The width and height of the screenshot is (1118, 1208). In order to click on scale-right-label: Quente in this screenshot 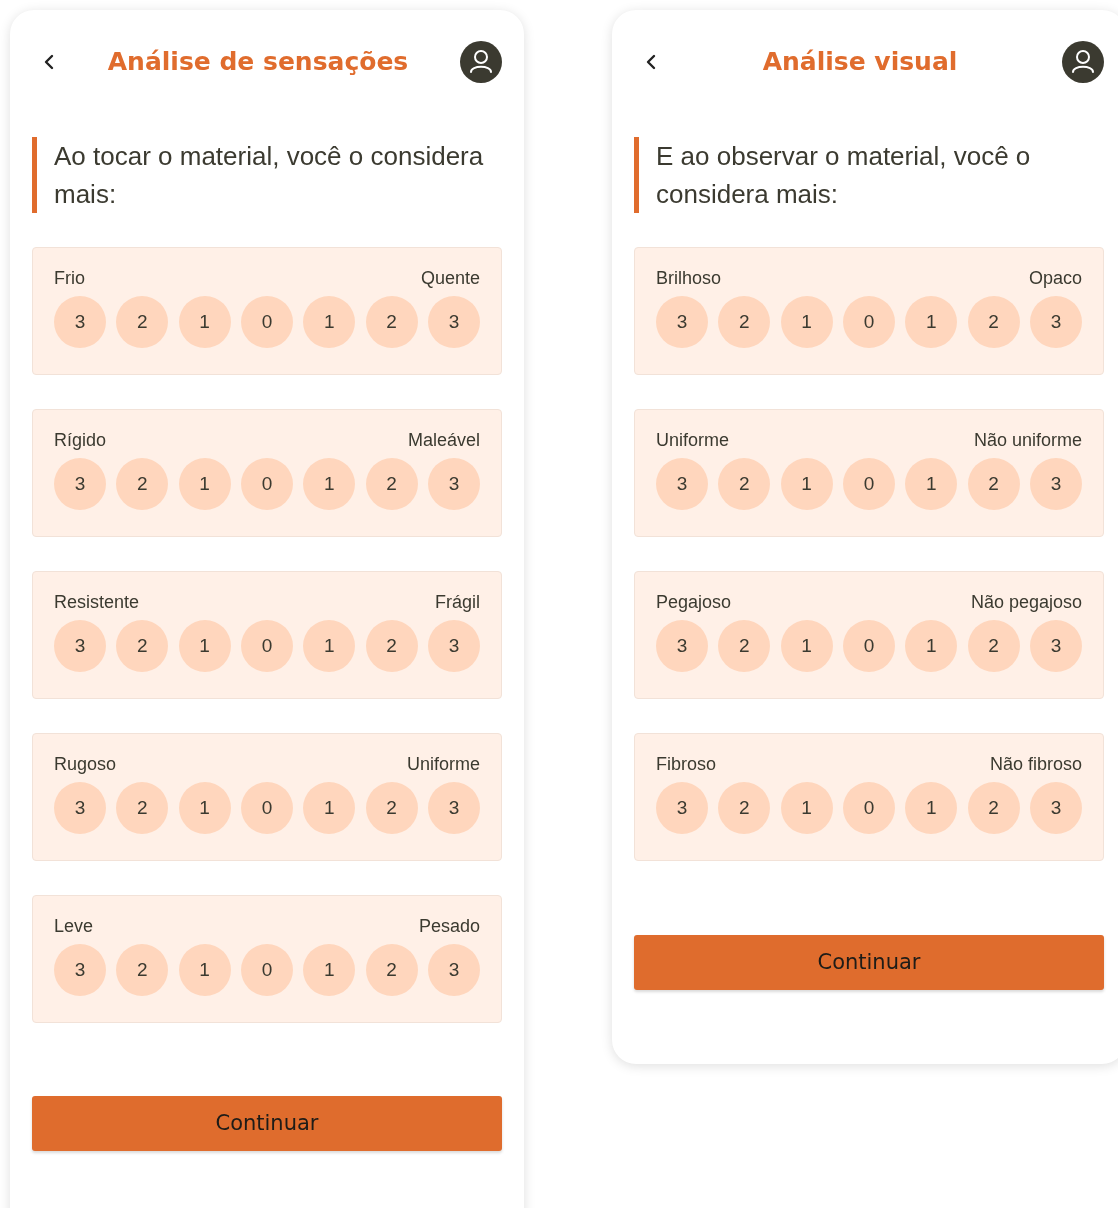, I will do `click(450, 278)`.